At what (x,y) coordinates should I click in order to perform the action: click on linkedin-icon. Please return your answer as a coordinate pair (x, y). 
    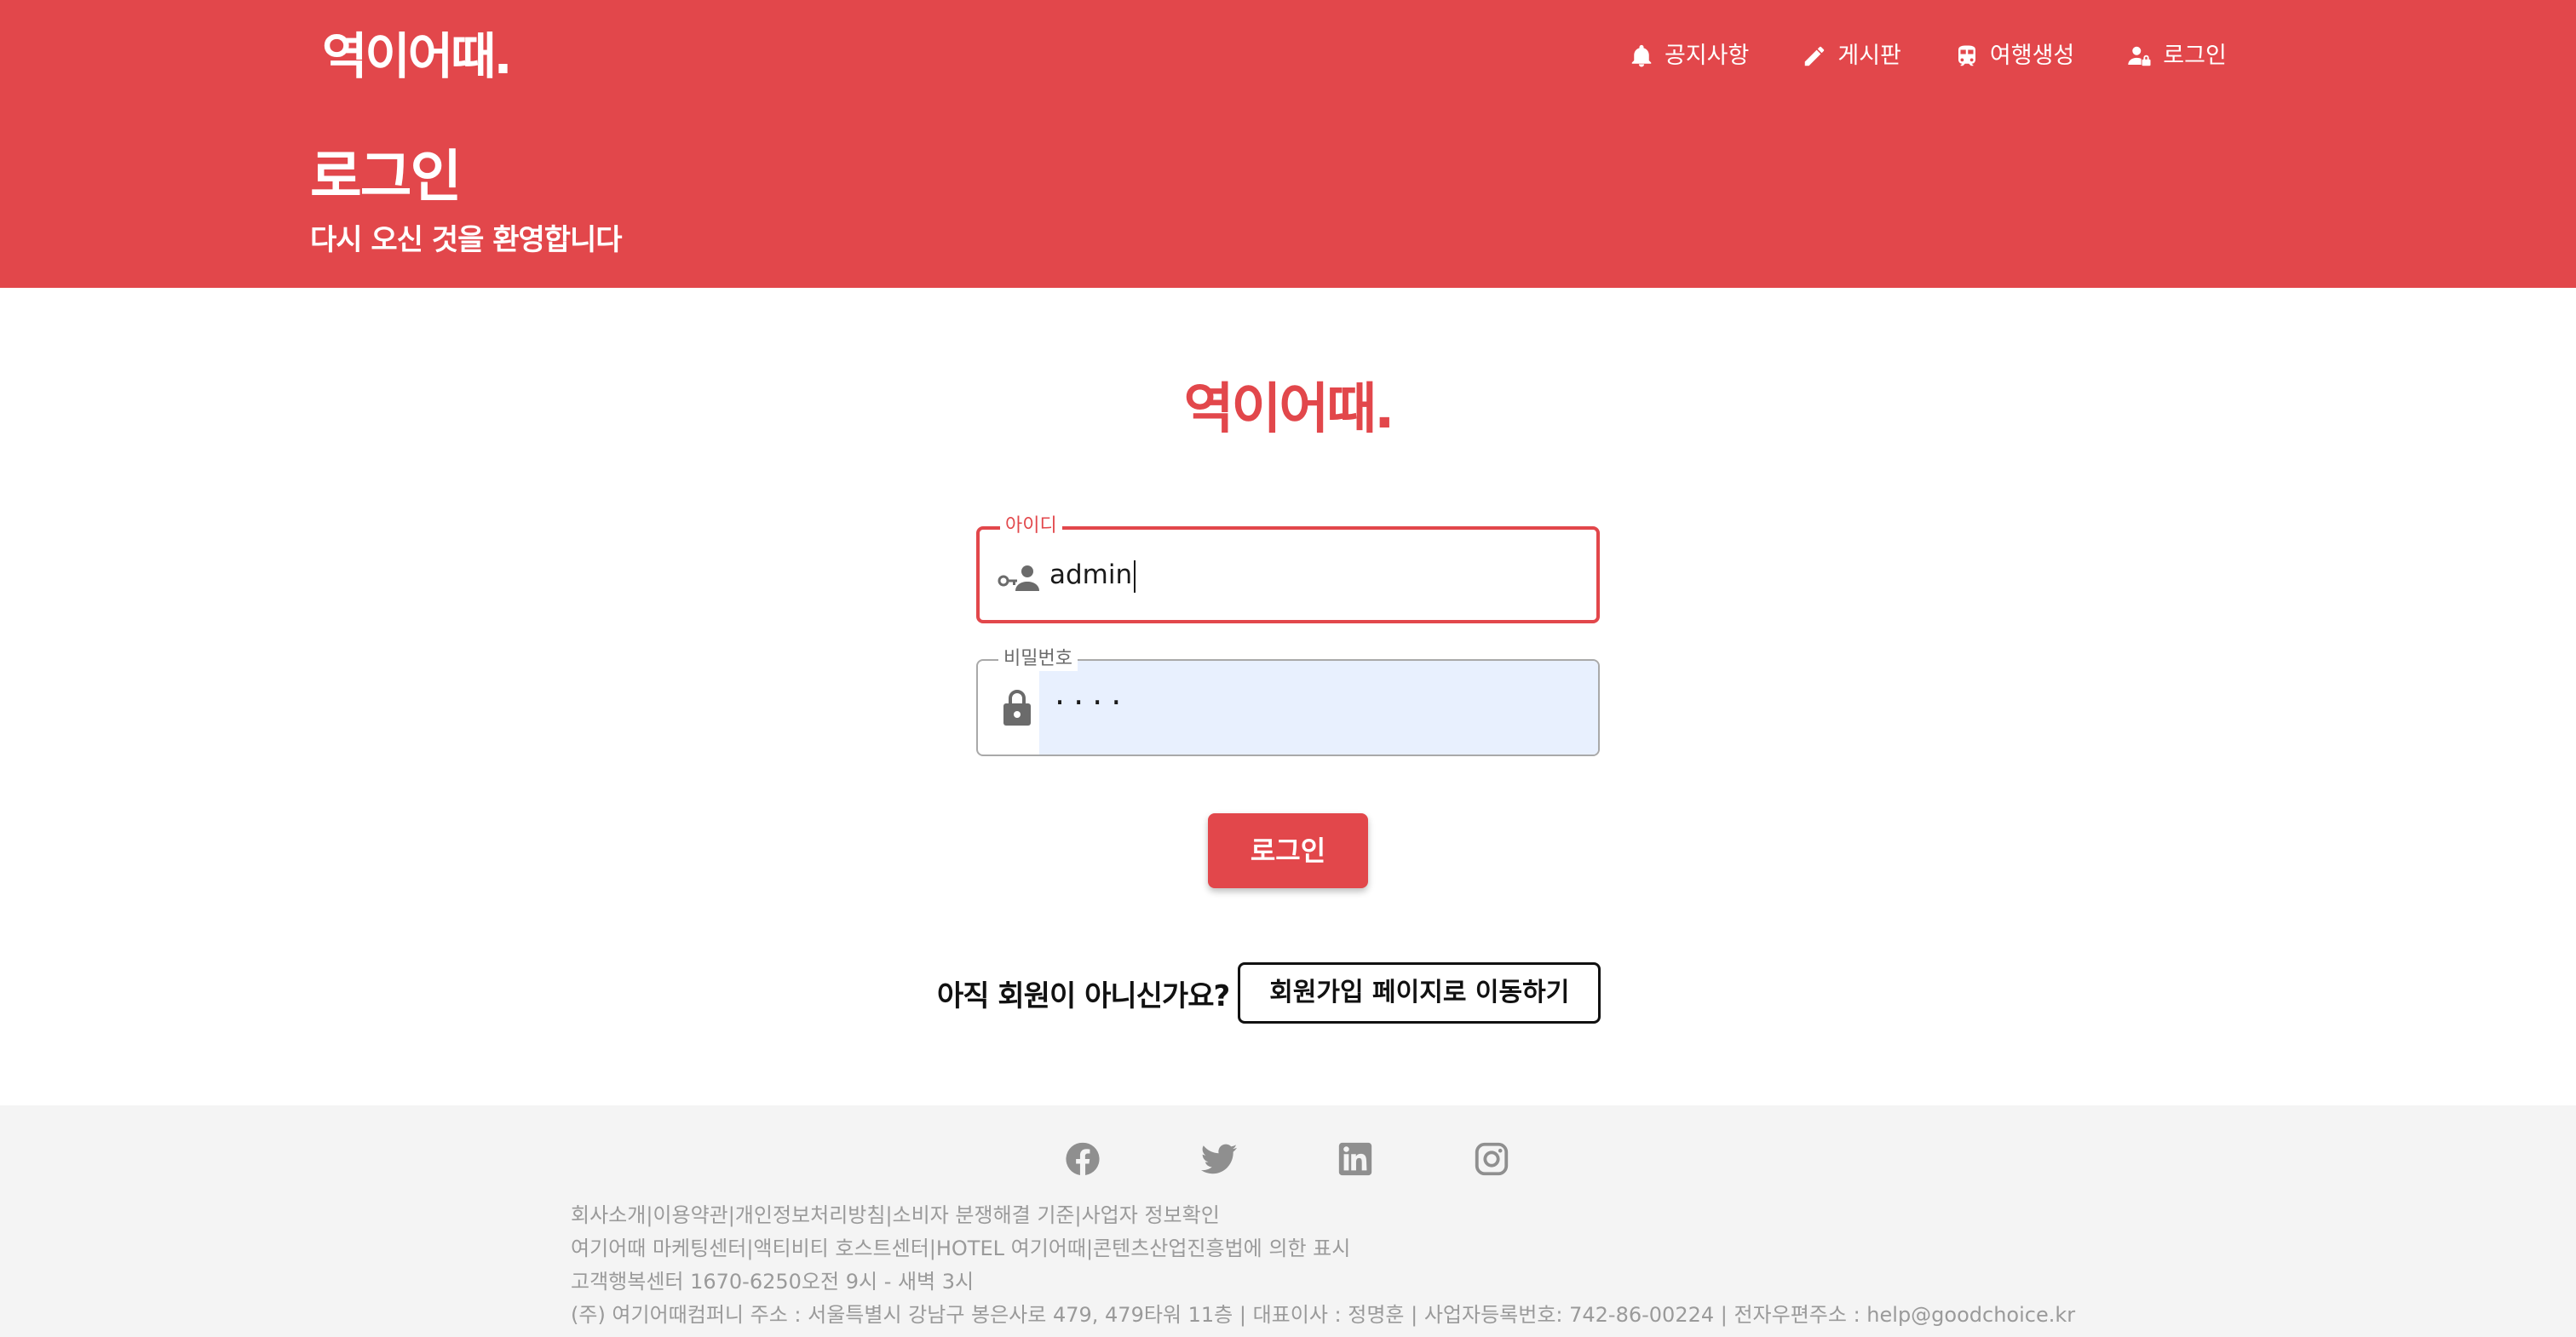
    Looking at the image, I should click on (1355, 1159).